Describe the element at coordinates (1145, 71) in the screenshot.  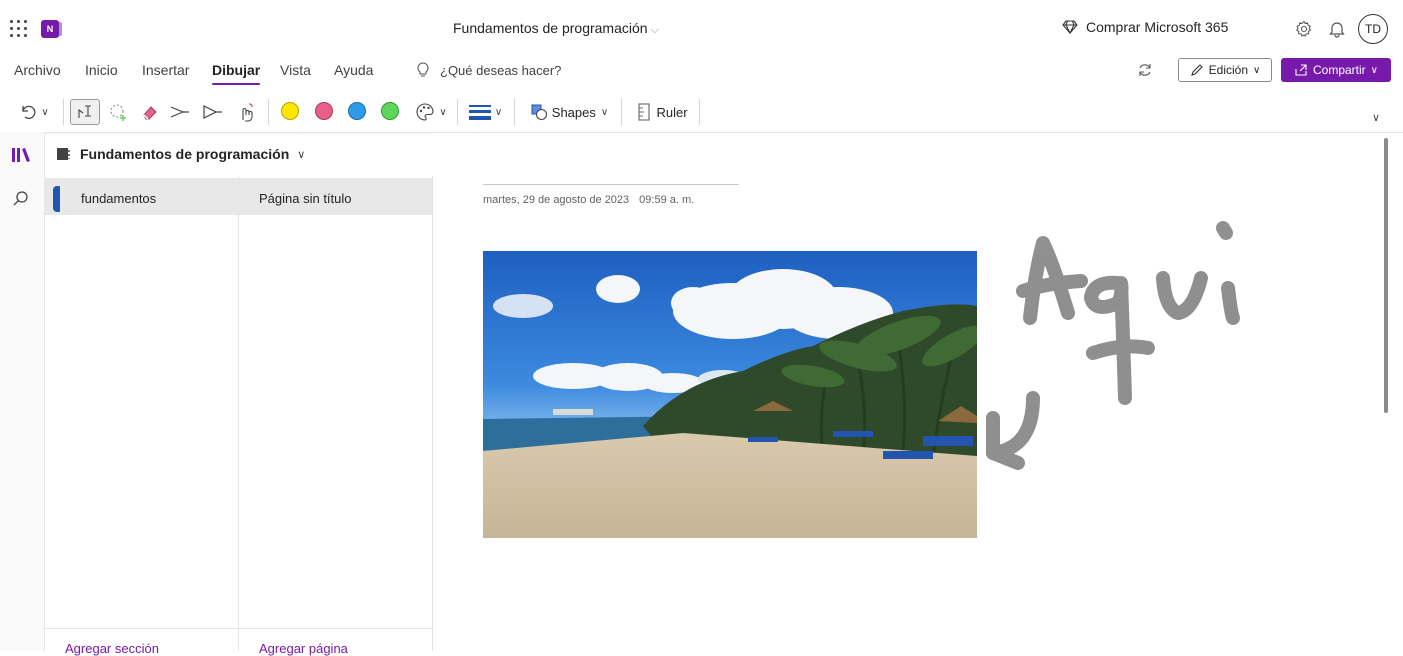
I see `sync-icon` at that location.